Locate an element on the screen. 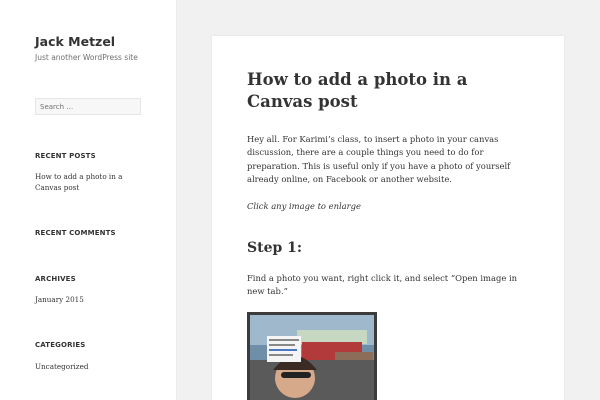  site-description: Just another WordPress site is located at coordinates (86, 57).